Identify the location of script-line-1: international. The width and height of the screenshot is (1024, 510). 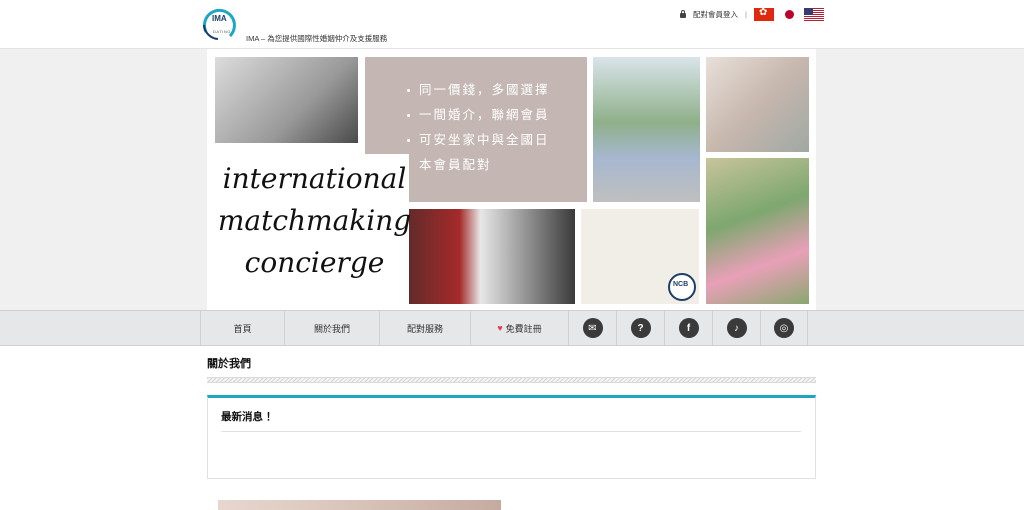
(314, 178).